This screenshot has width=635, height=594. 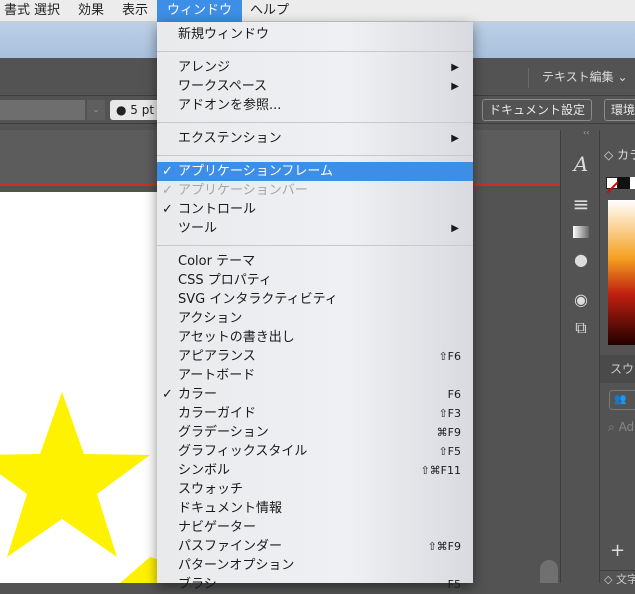 I want to click on bottom-panel-title: ◇ 文字, so click(x=617, y=577).